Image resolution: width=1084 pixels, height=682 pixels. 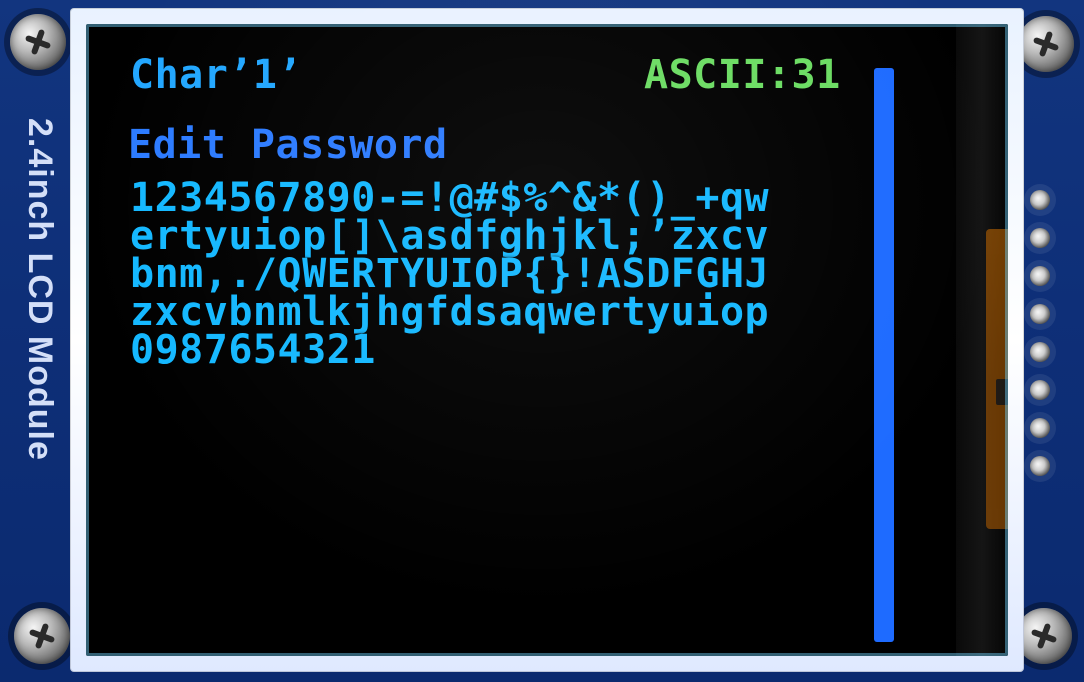 What do you see at coordinates (742, 75) in the screenshot?
I see `ascii-indicator: ASCII:31` at bounding box center [742, 75].